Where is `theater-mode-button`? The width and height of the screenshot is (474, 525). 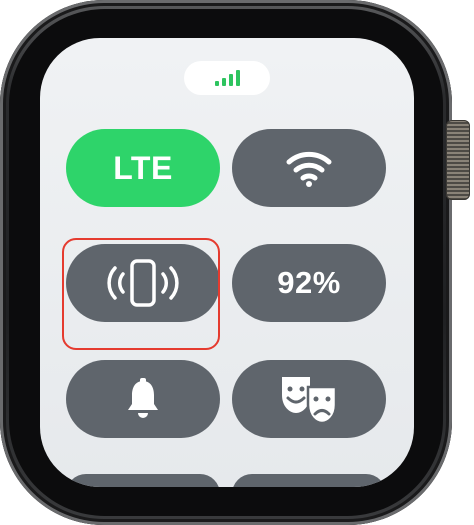
theater-mode-button is located at coordinates (309, 399).